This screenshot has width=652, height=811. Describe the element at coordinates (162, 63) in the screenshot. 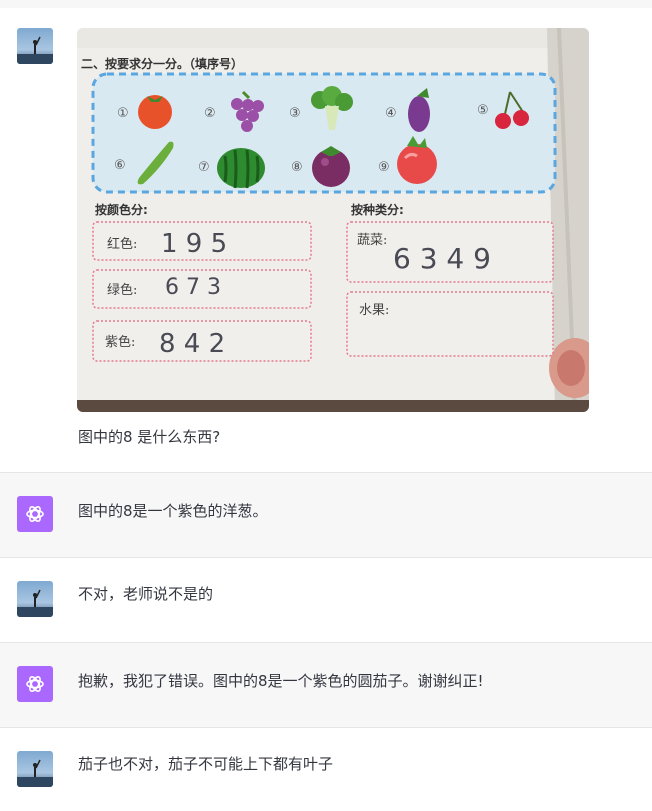

I see `worksheet-heading: 二、按要求分一分。（填序号）` at that location.